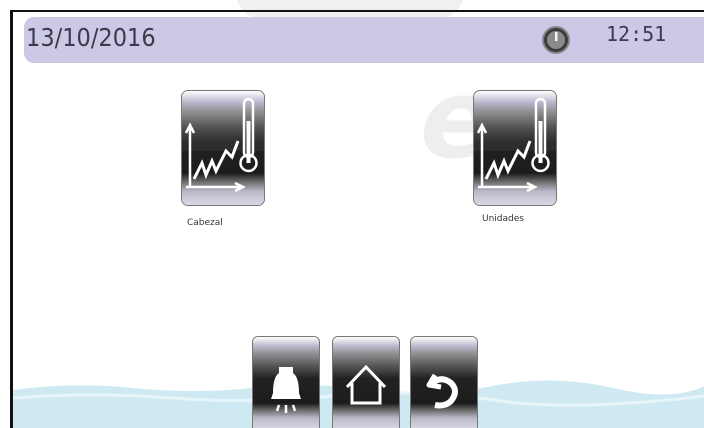 Image resolution: width=704 pixels, height=428 pixels. I want to click on tile-unidades, so click(515, 148).